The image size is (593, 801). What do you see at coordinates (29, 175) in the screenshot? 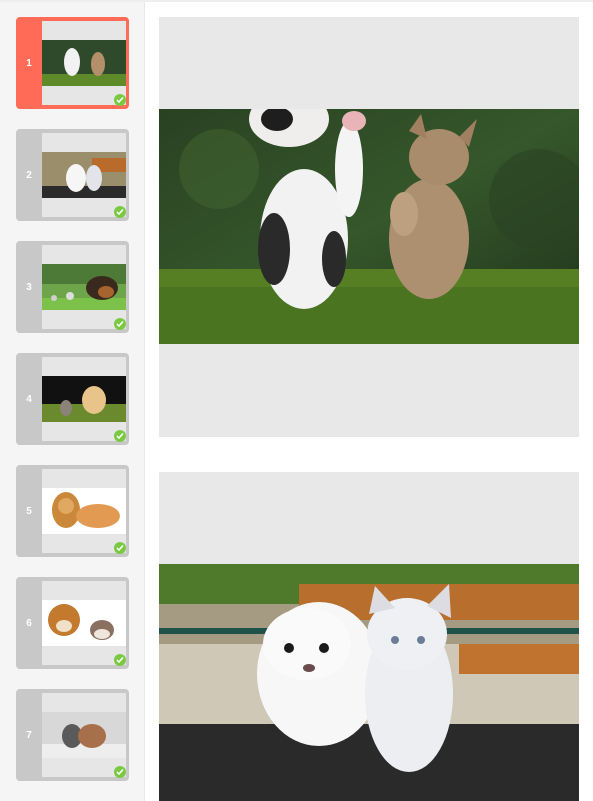
I see `page-number: 2` at bounding box center [29, 175].